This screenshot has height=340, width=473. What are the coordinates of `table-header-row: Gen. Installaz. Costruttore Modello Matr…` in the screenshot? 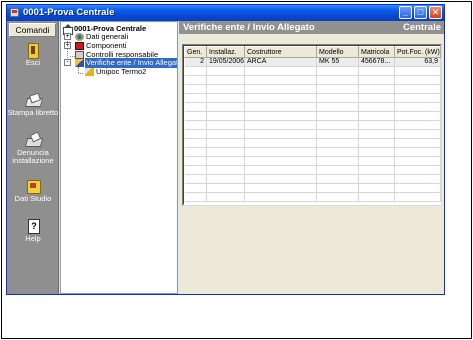 It's located at (312, 52).